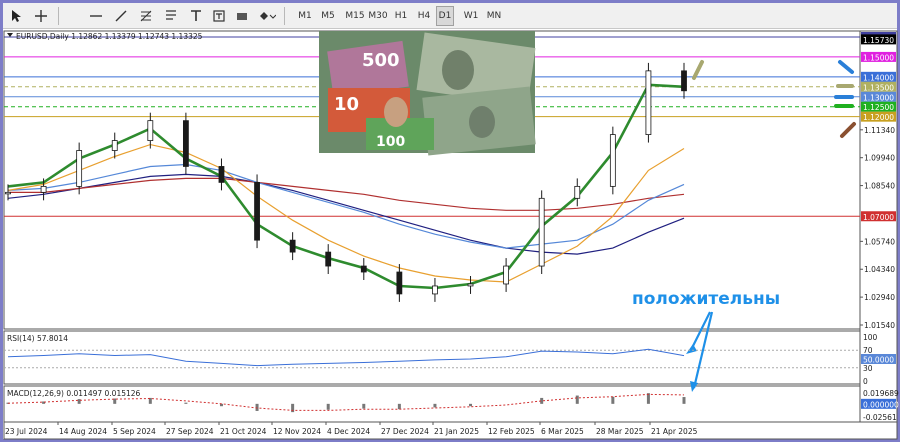 This screenshot has width=900, height=442. What do you see at coordinates (620, 431) in the screenshot?
I see `time-label: 28 Mar 2025` at bounding box center [620, 431].